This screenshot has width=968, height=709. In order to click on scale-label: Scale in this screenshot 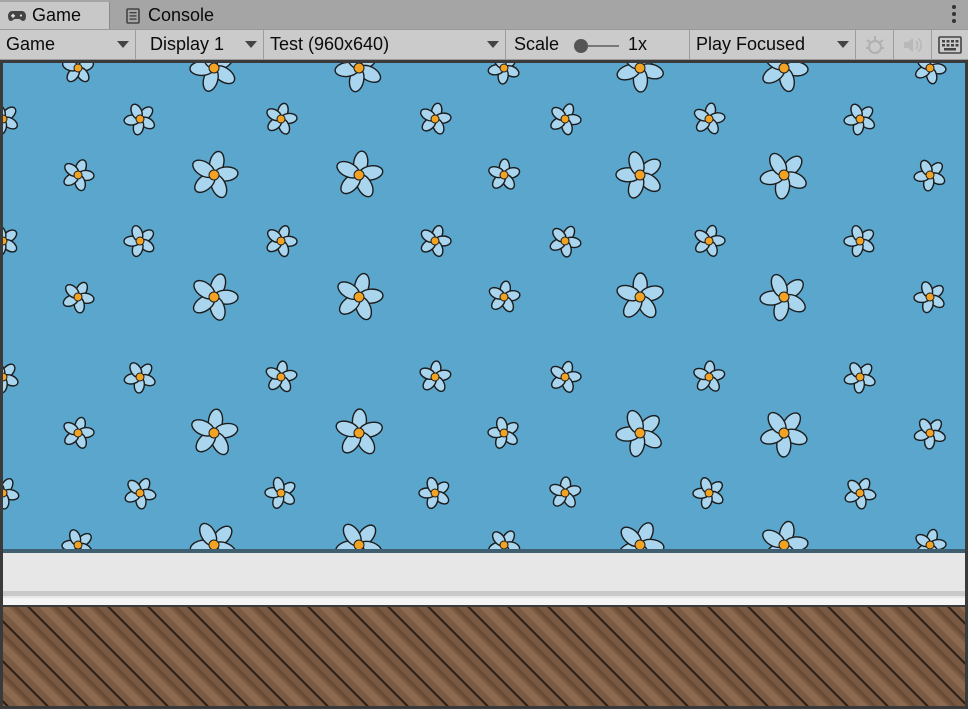, I will do `click(537, 44)`.